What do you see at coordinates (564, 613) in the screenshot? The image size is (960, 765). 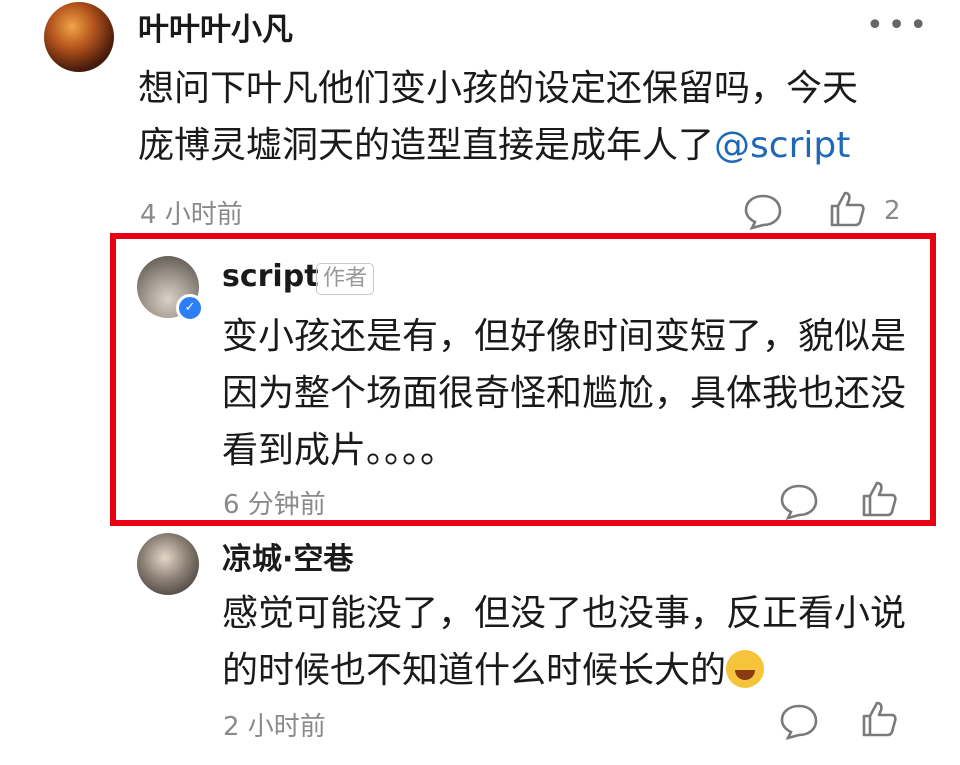 I see `comment-line: 感觉可能没了，但没了也没事，反正看小说` at bounding box center [564, 613].